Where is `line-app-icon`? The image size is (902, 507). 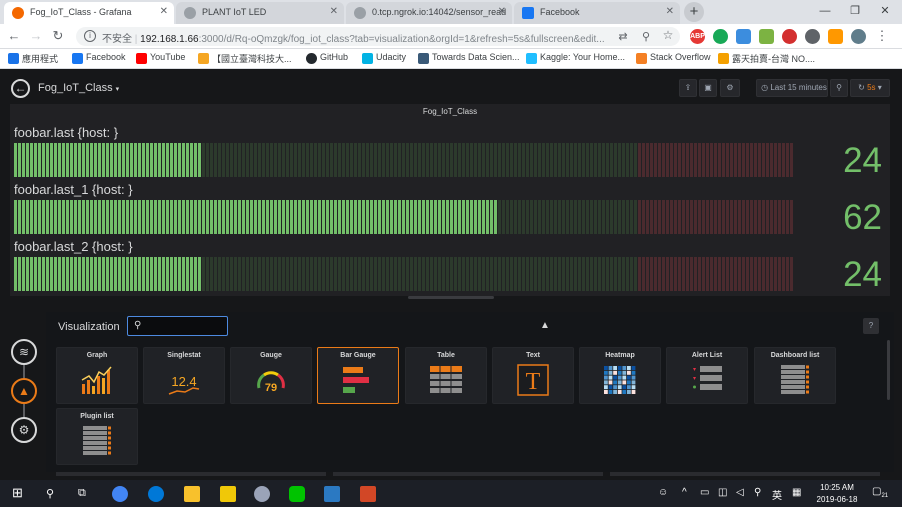 line-app-icon is located at coordinates (297, 494).